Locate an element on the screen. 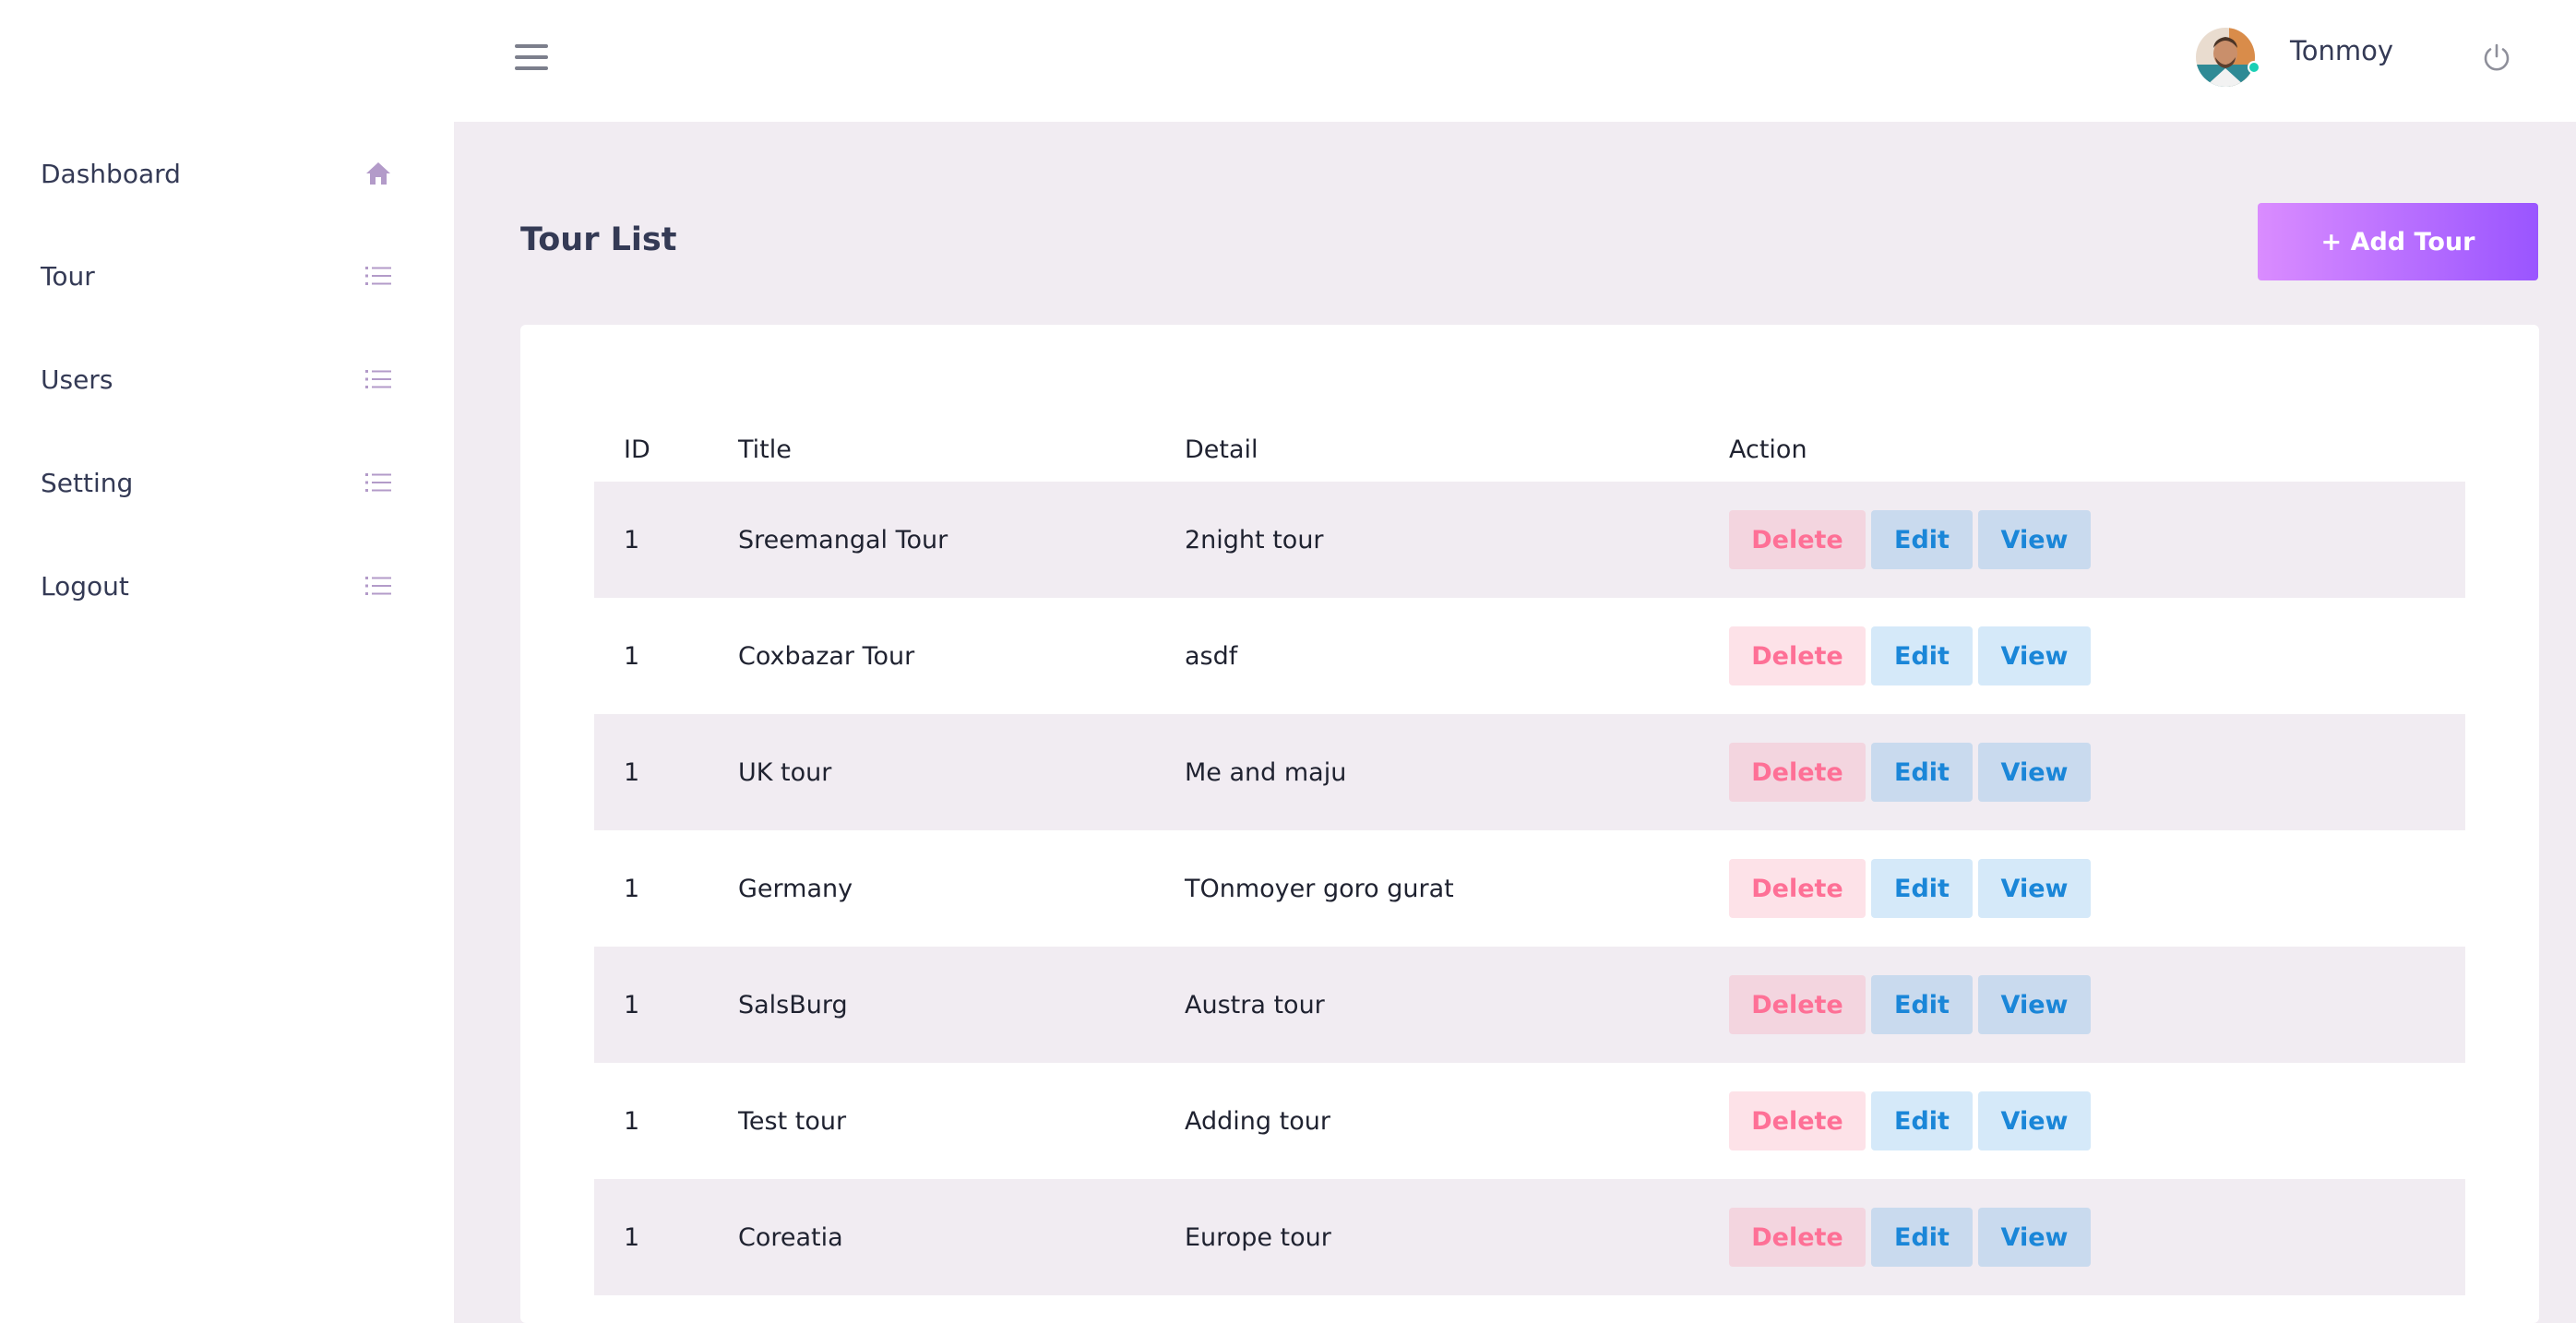 Image resolution: width=2576 pixels, height=1323 pixels. cell-title: Germany is located at coordinates (795, 888).